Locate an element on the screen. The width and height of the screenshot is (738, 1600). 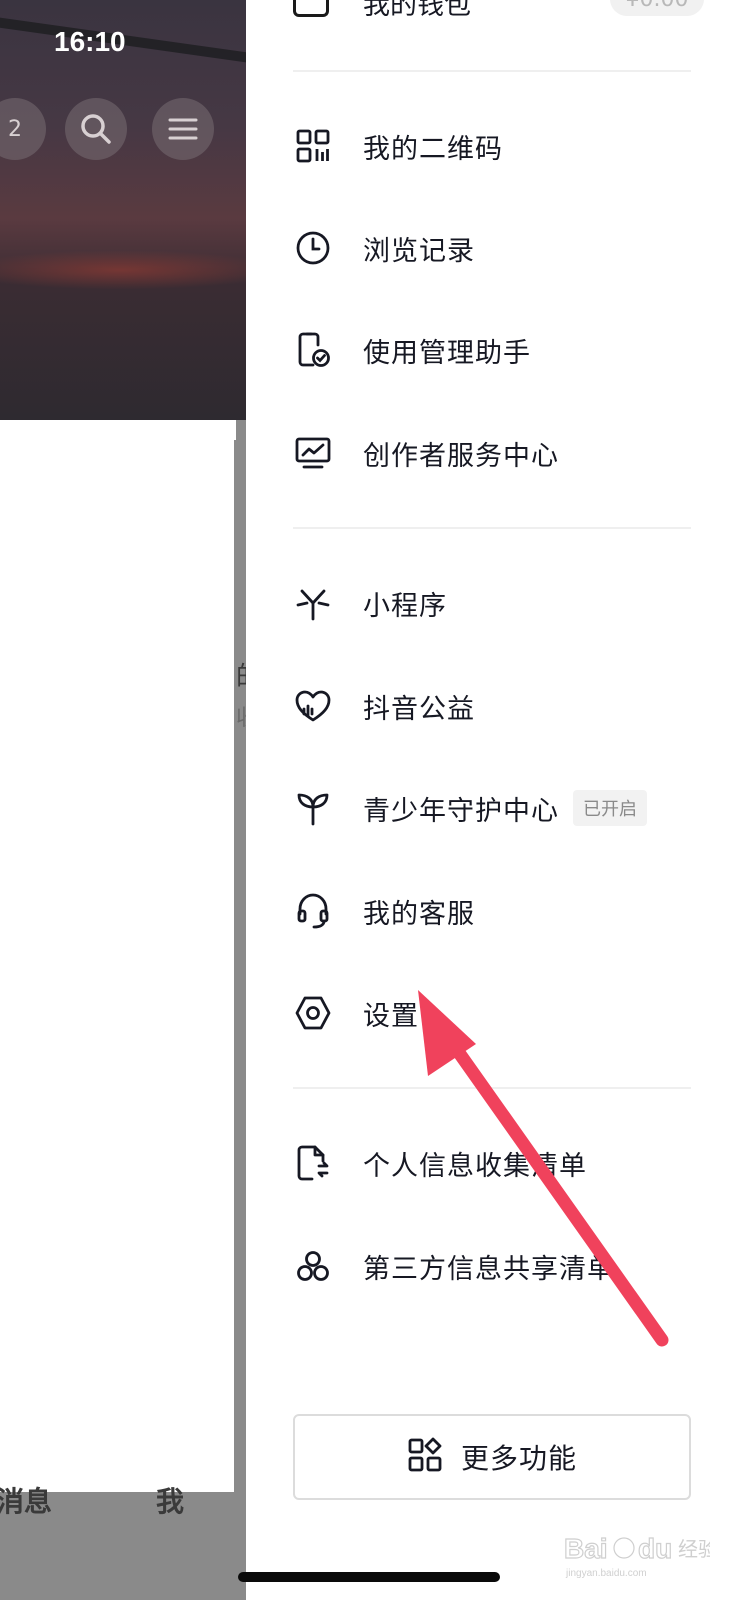
more-functions-button: 更多功能 is located at coordinates (492, 1457).